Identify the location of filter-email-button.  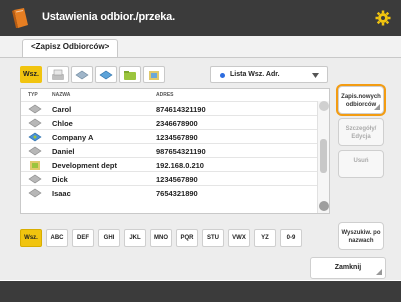
(82, 74).